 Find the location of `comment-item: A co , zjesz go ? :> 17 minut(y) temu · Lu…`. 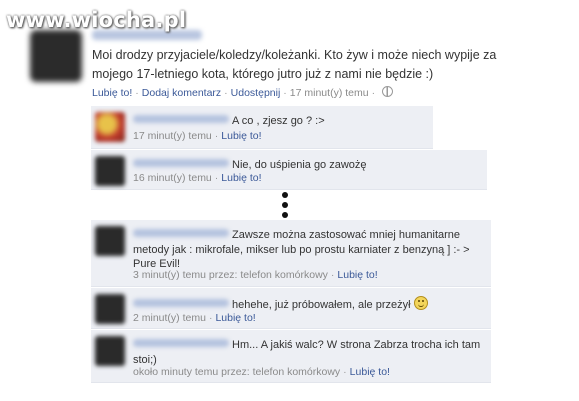

comment-item: A co , zjesz go ? :> 17 minut(y) temu · Lu… is located at coordinates (262, 127).